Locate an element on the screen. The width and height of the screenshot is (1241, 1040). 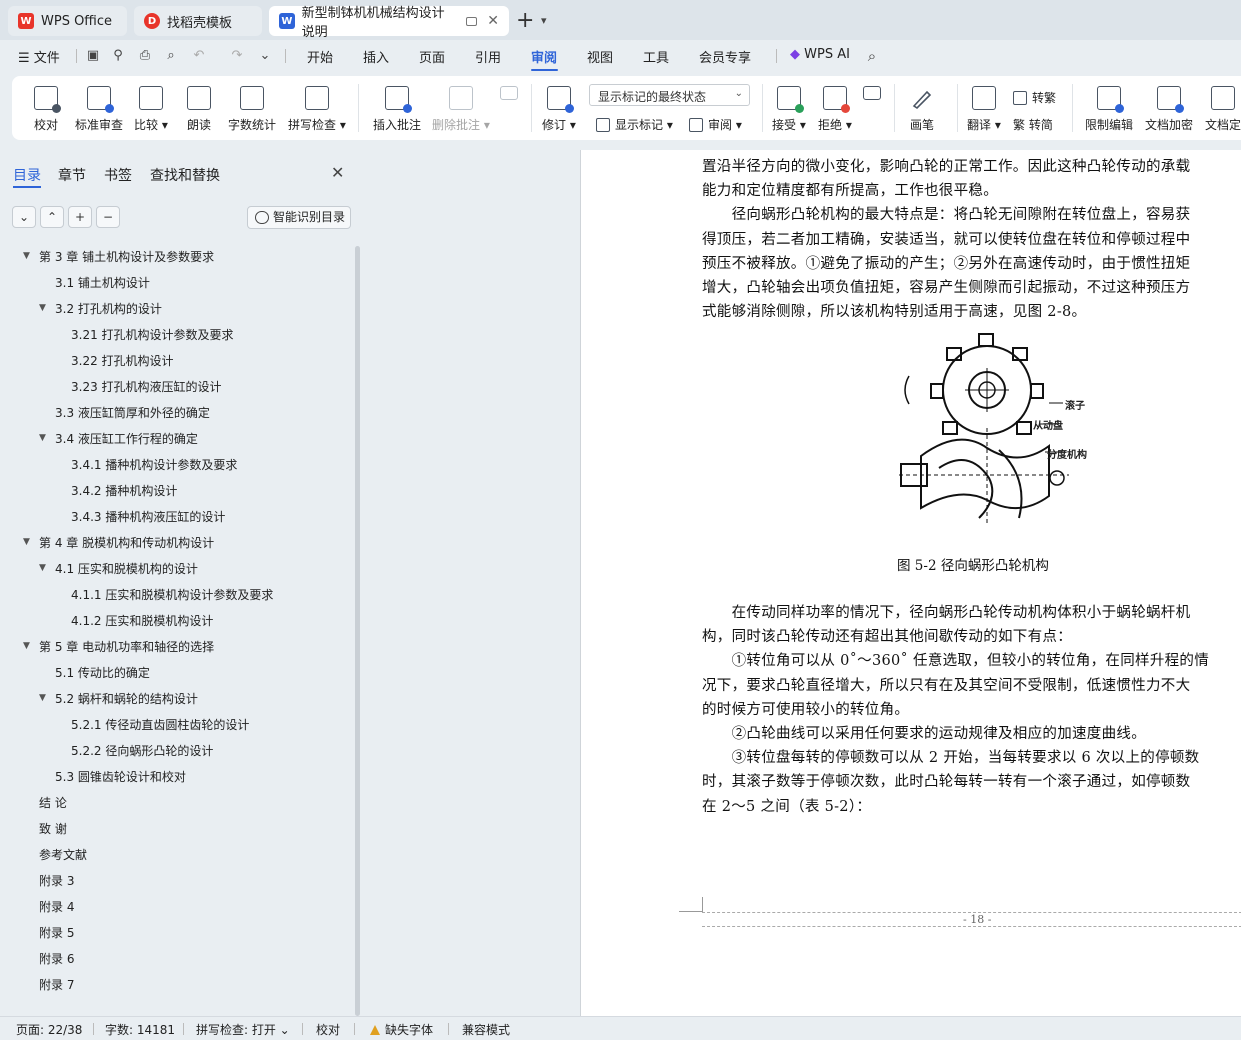
toc-item: 附录 7 is located at coordinates (56, 986).